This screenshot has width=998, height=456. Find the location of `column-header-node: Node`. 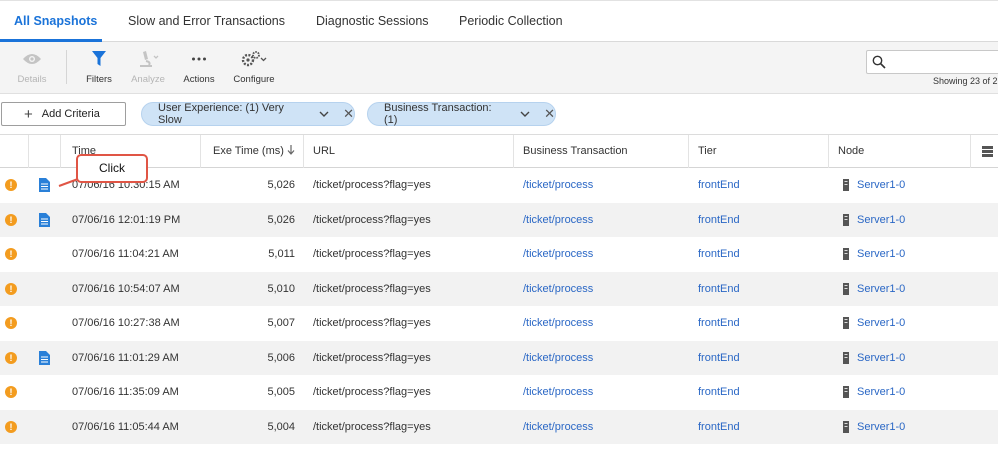

column-header-node: Node is located at coordinates (851, 151).